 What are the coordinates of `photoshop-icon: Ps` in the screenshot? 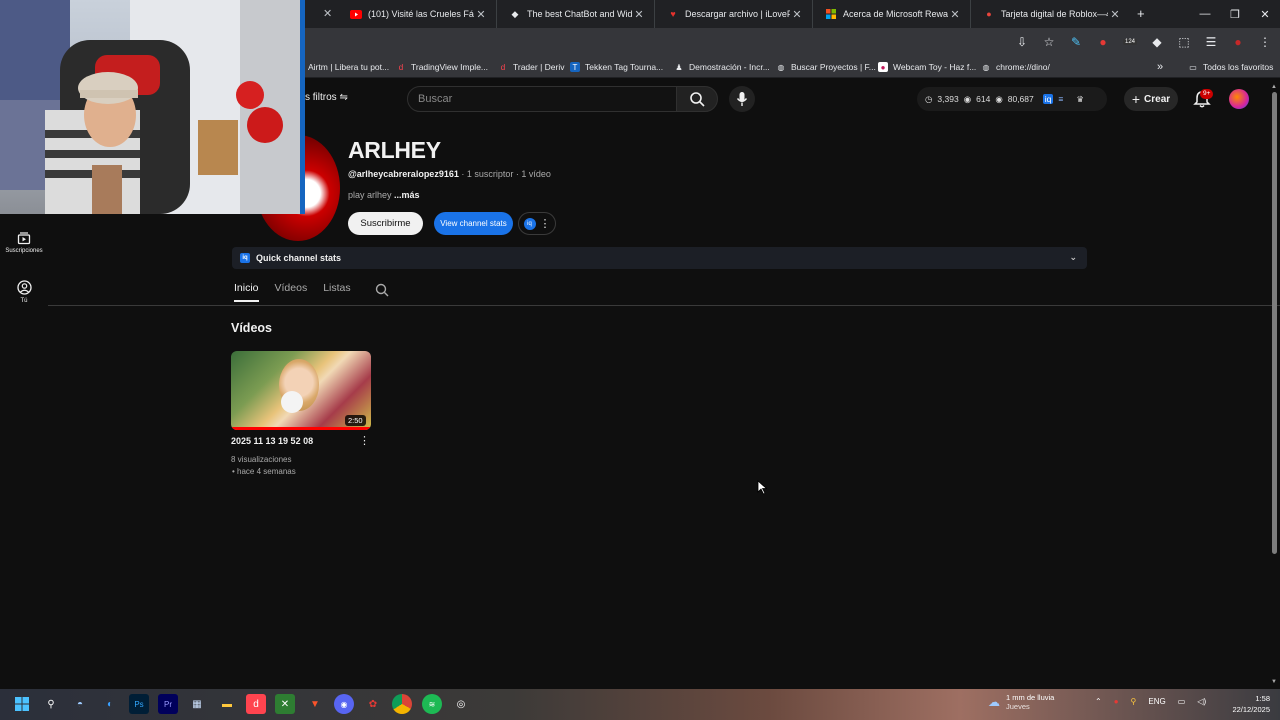 It's located at (139, 704).